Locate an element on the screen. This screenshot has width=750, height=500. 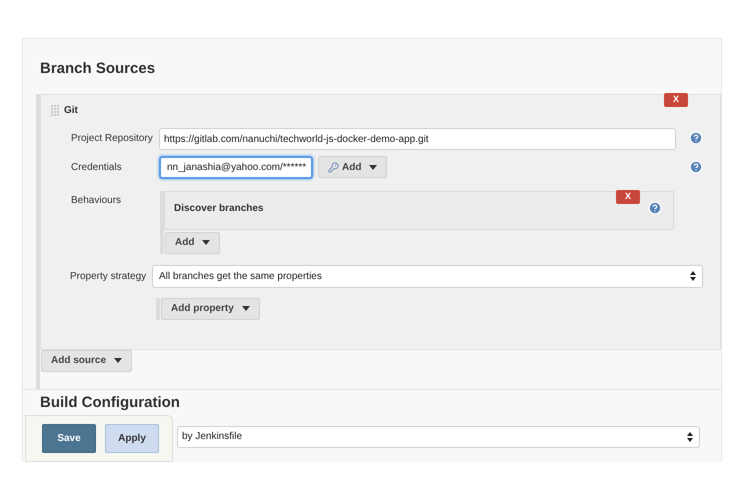
field-label: Behaviours is located at coordinates (96, 201).